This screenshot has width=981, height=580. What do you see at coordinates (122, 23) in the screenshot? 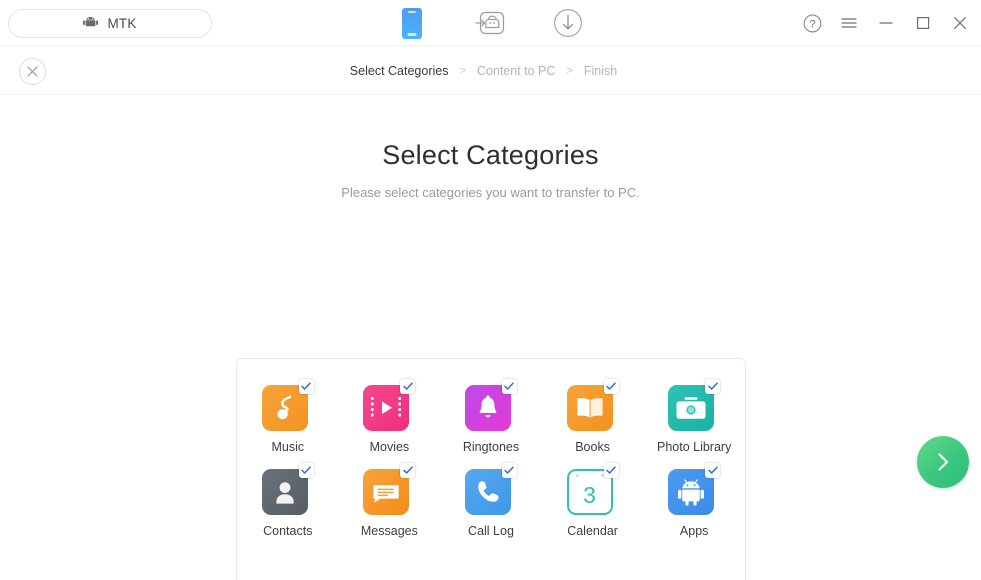
I see `device-tab-label: MTK` at bounding box center [122, 23].